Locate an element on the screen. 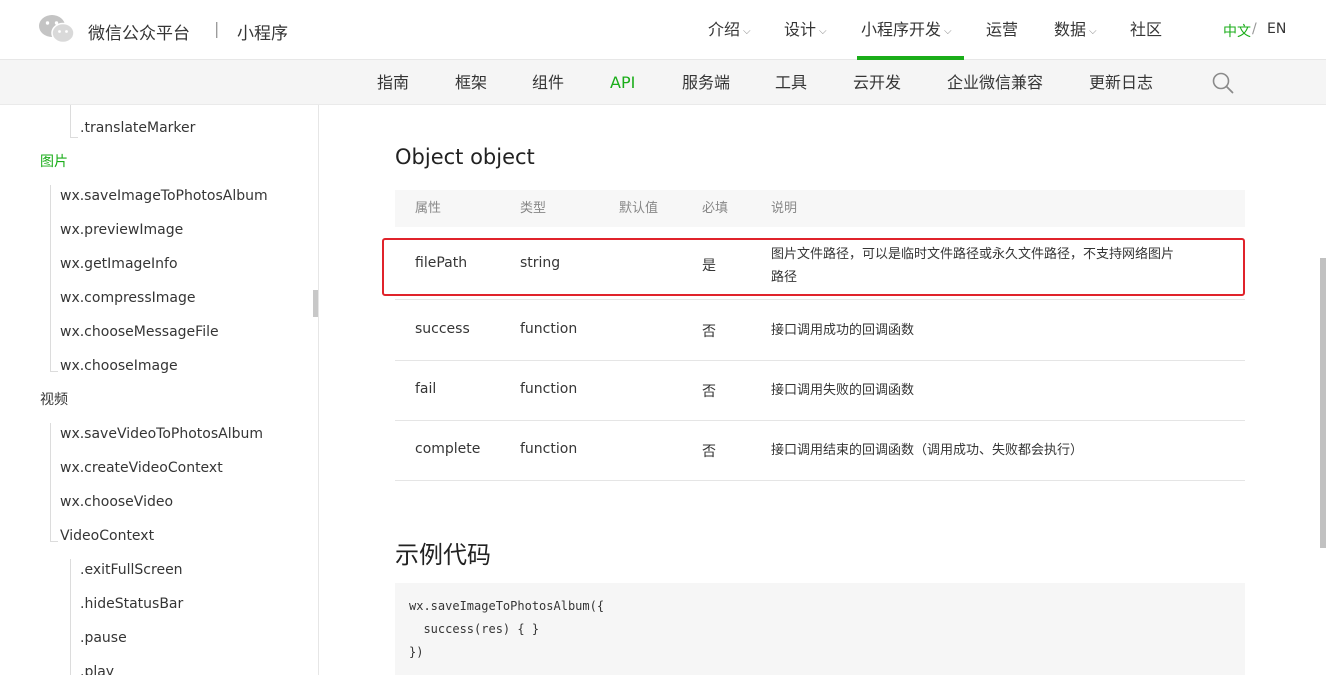  param-description: 接口调用结束的回调函数（调用成功、失败都会执行） is located at coordinates (927, 450).